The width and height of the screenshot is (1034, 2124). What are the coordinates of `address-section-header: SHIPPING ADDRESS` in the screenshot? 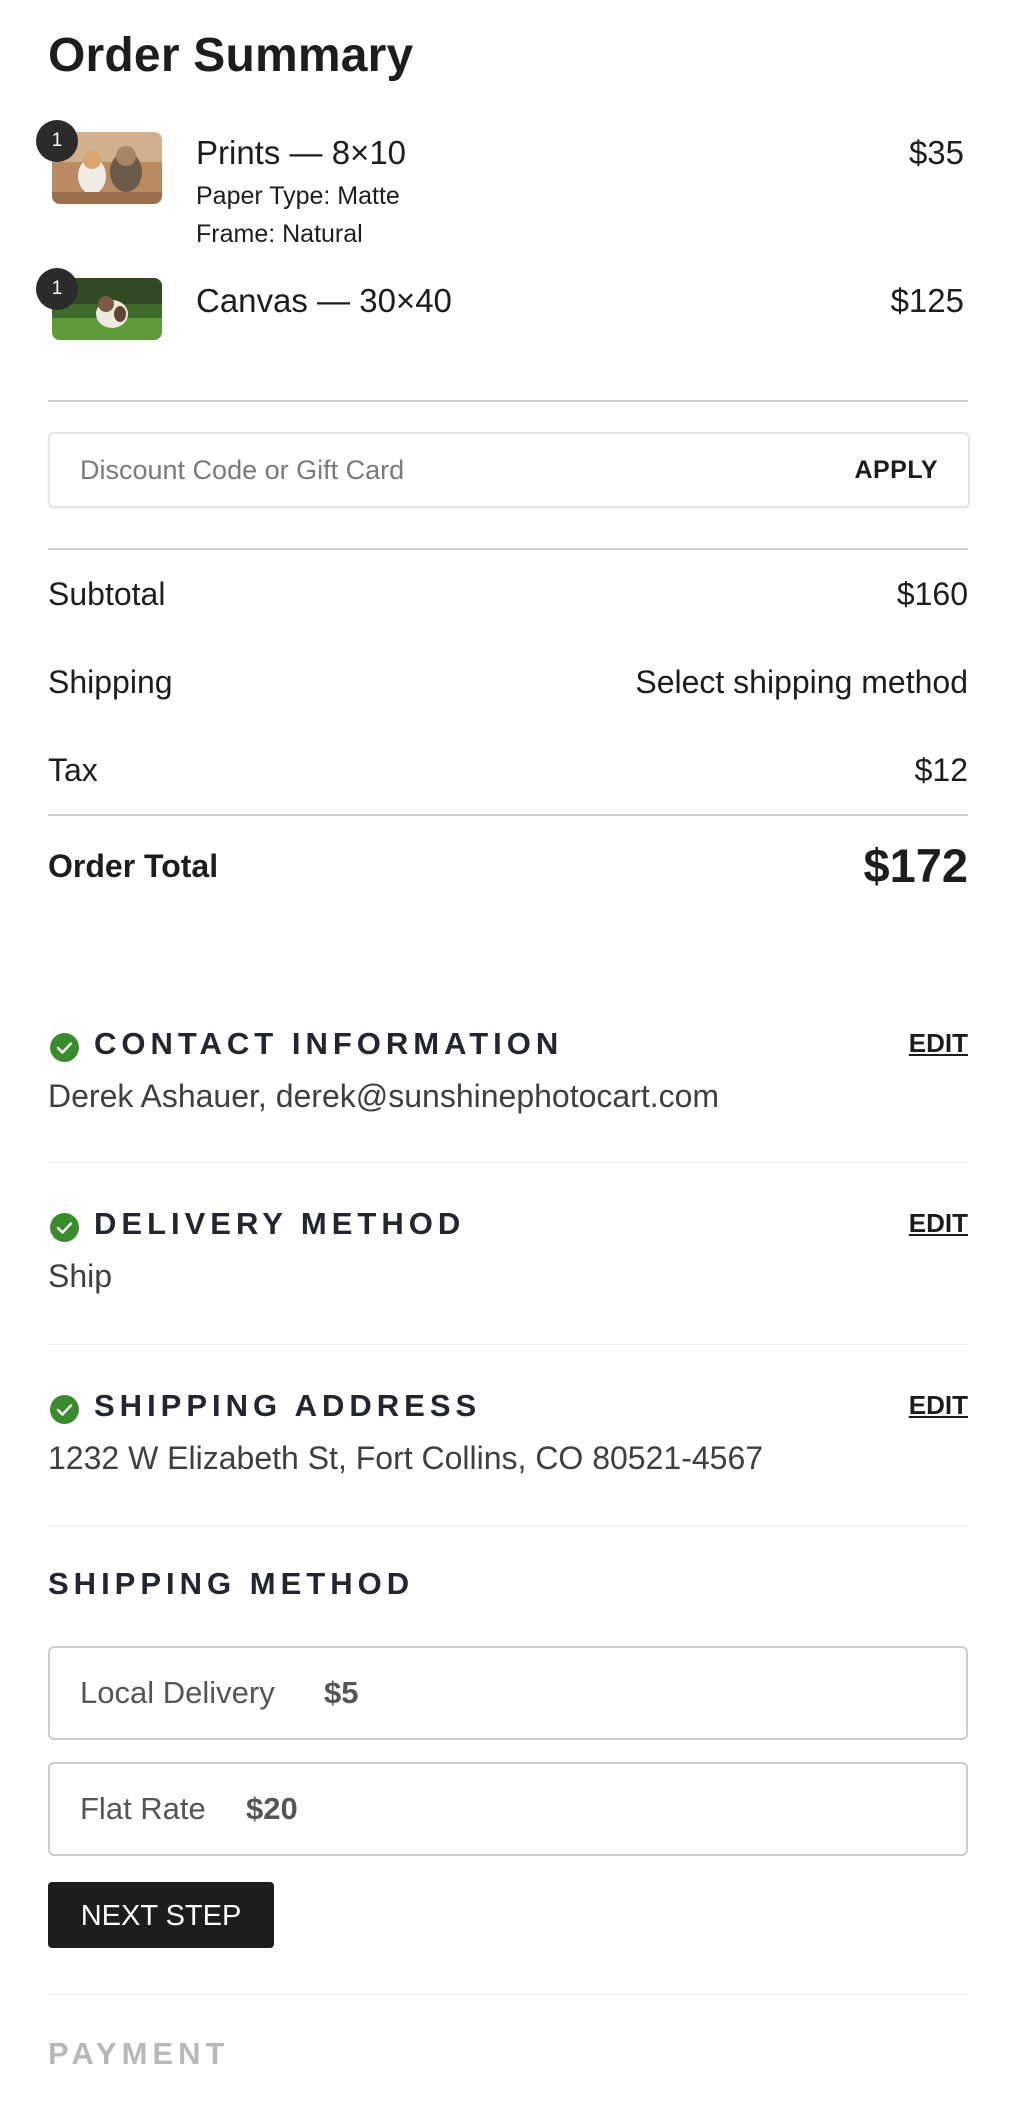 It's located at (508, 1408).